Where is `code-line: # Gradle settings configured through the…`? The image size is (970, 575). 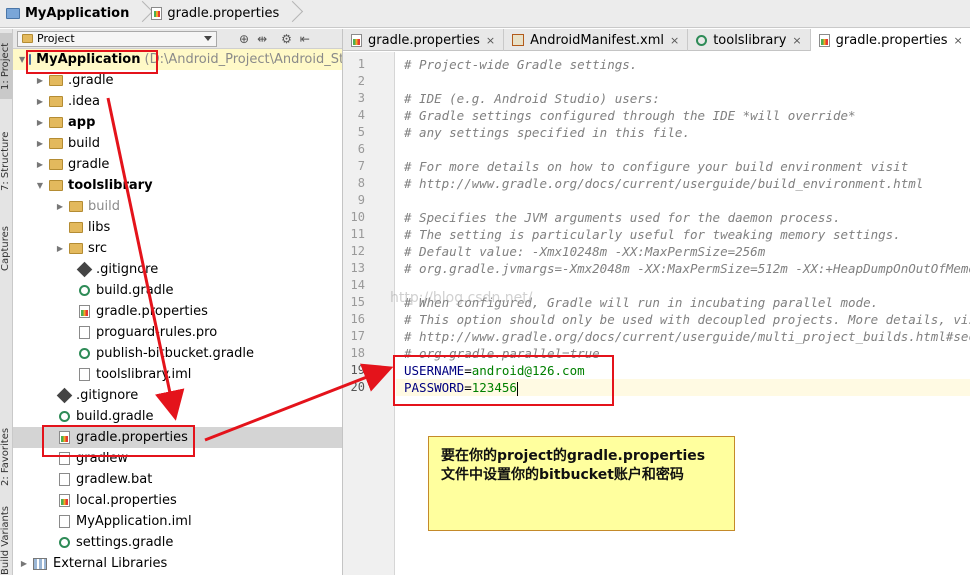
code-line: # Gradle settings configured through the… is located at coordinates (630, 115).